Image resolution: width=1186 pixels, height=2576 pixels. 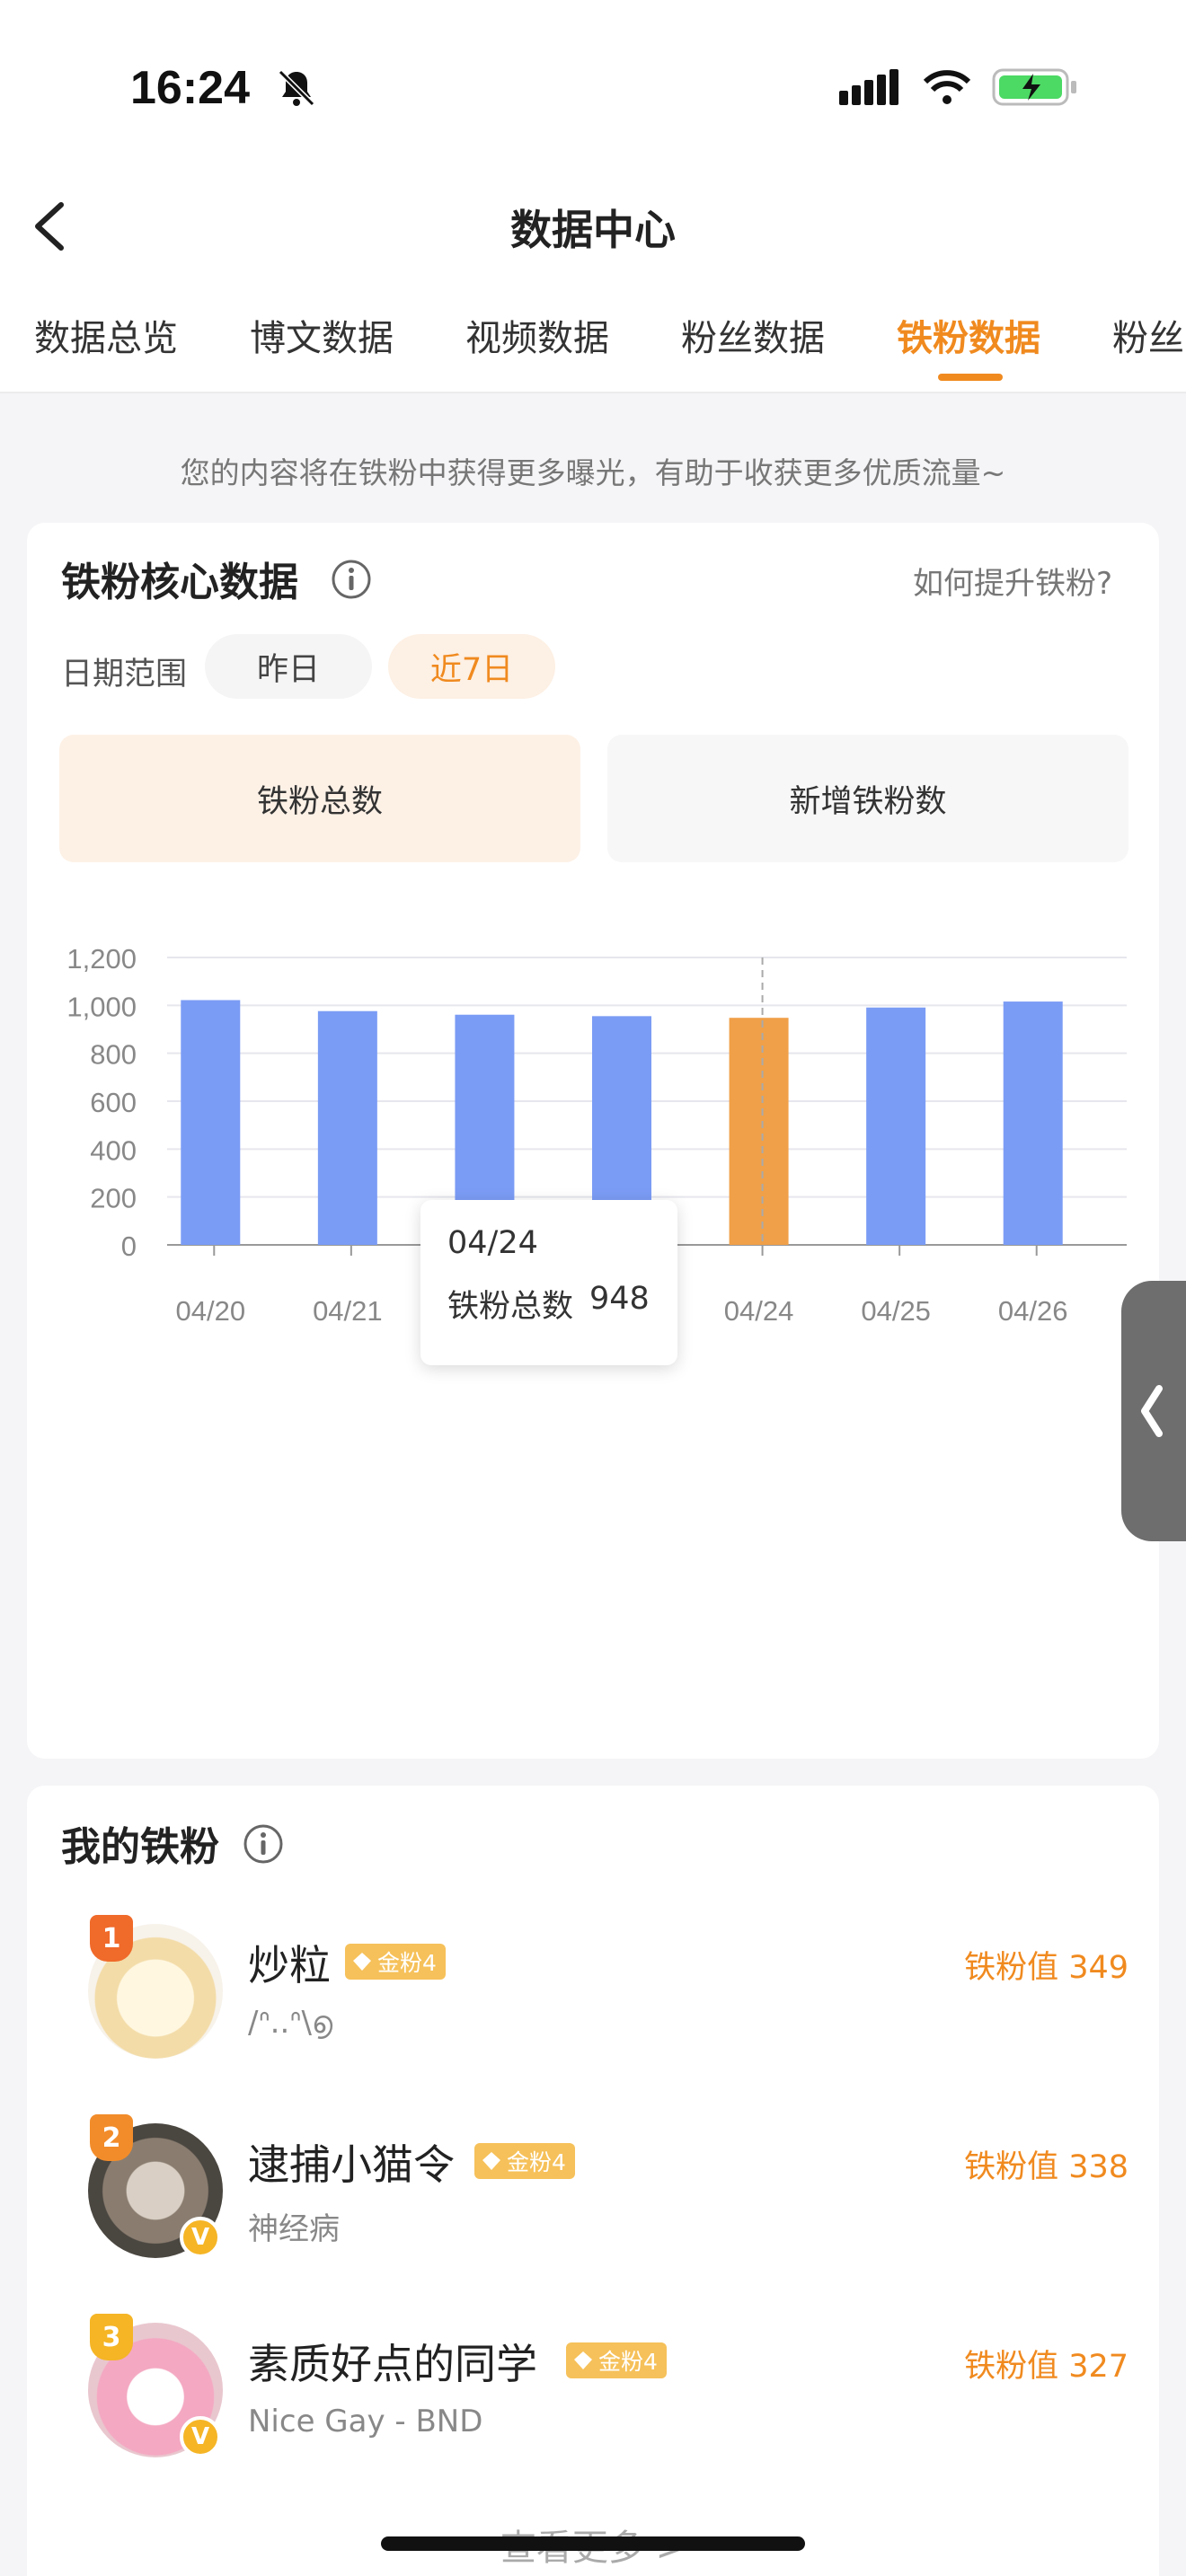 What do you see at coordinates (1033, 1311) in the screenshot?
I see `x-tick-label: 04/26` at bounding box center [1033, 1311].